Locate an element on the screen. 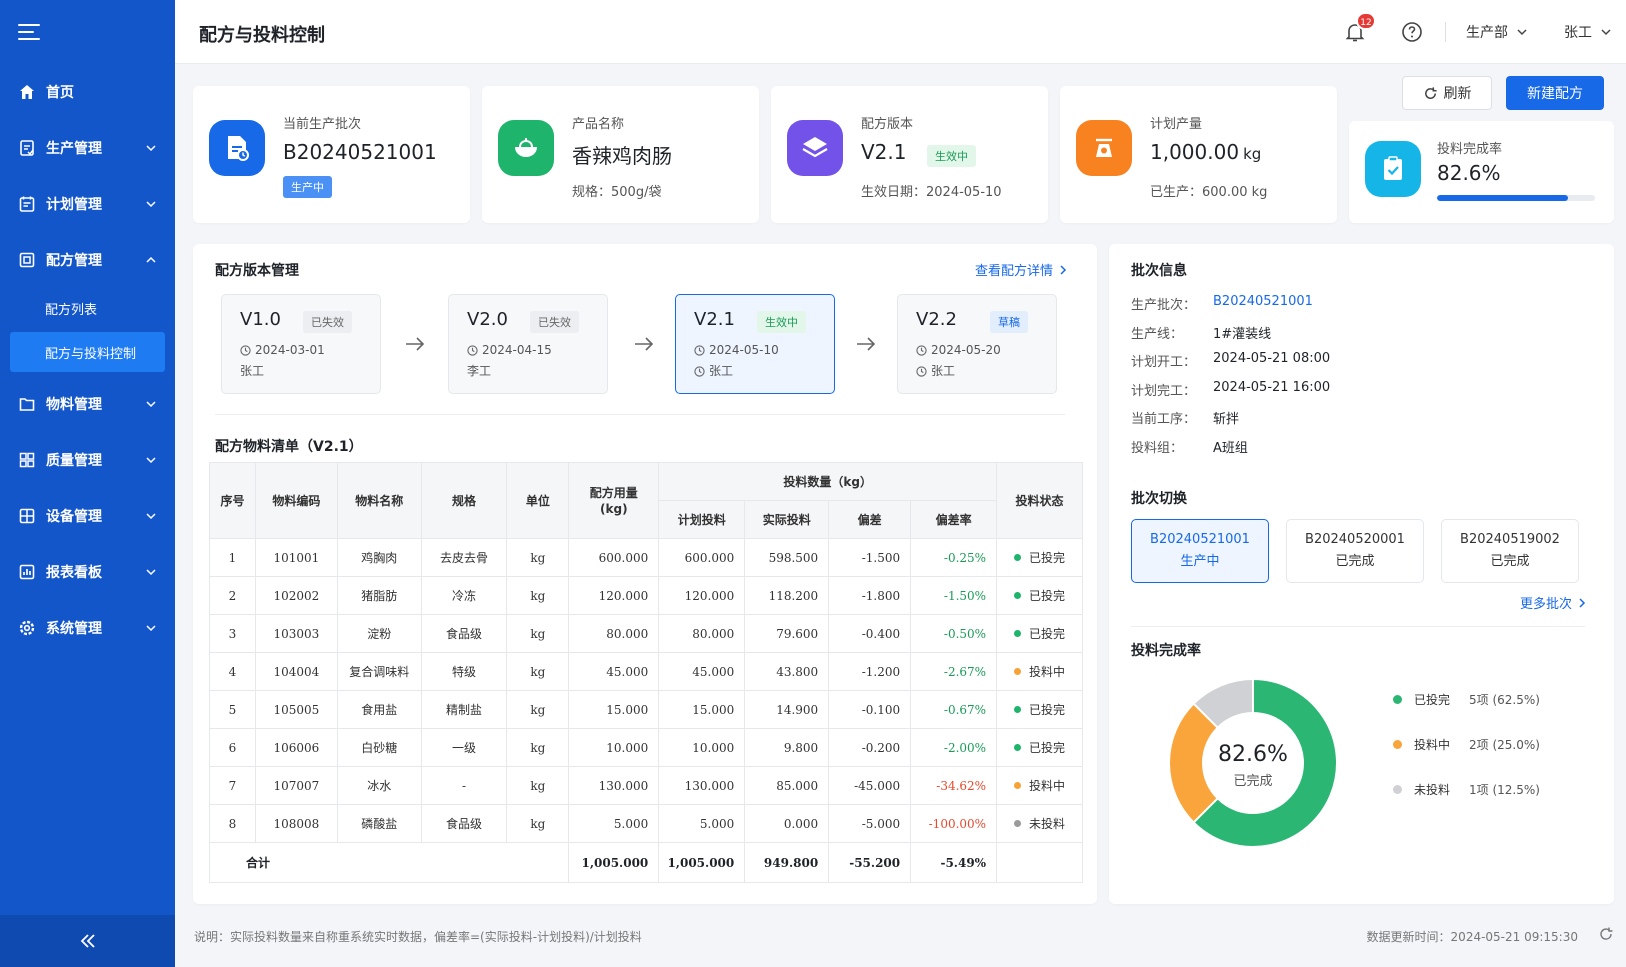 This screenshot has height=967, width=1626. info-value: B20240521001 is located at coordinates (1263, 303).